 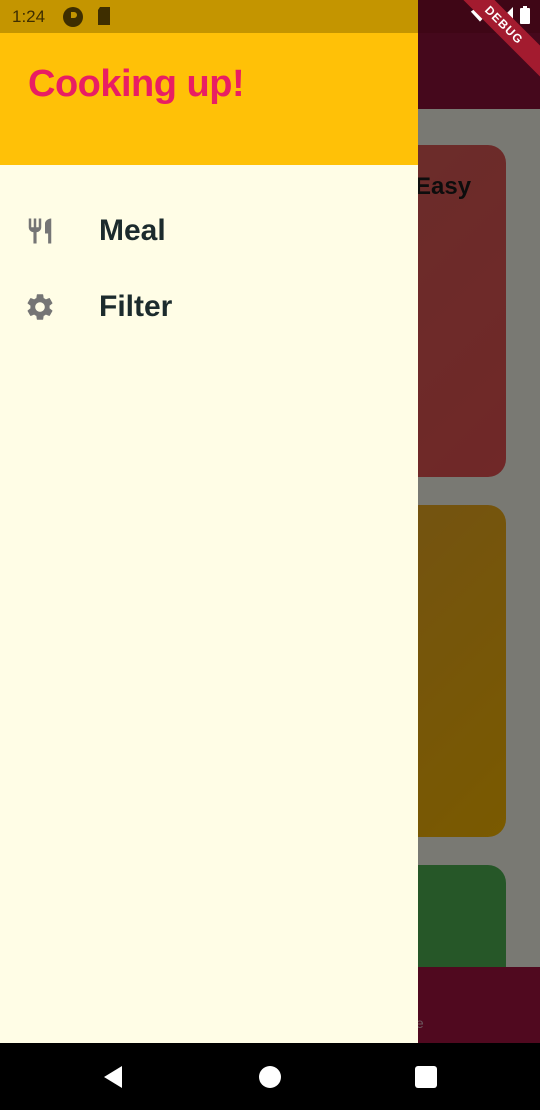 I want to click on drawer-item-label: Meal, so click(x=132, y=230).